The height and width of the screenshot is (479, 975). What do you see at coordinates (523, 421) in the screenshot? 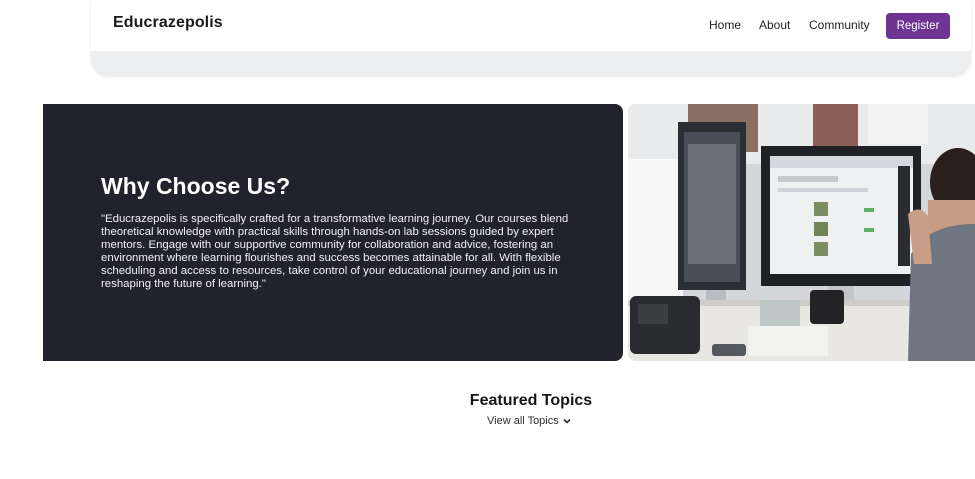
I see `view-all-topics-label: View all Topics` at bounding box center [523, 421].